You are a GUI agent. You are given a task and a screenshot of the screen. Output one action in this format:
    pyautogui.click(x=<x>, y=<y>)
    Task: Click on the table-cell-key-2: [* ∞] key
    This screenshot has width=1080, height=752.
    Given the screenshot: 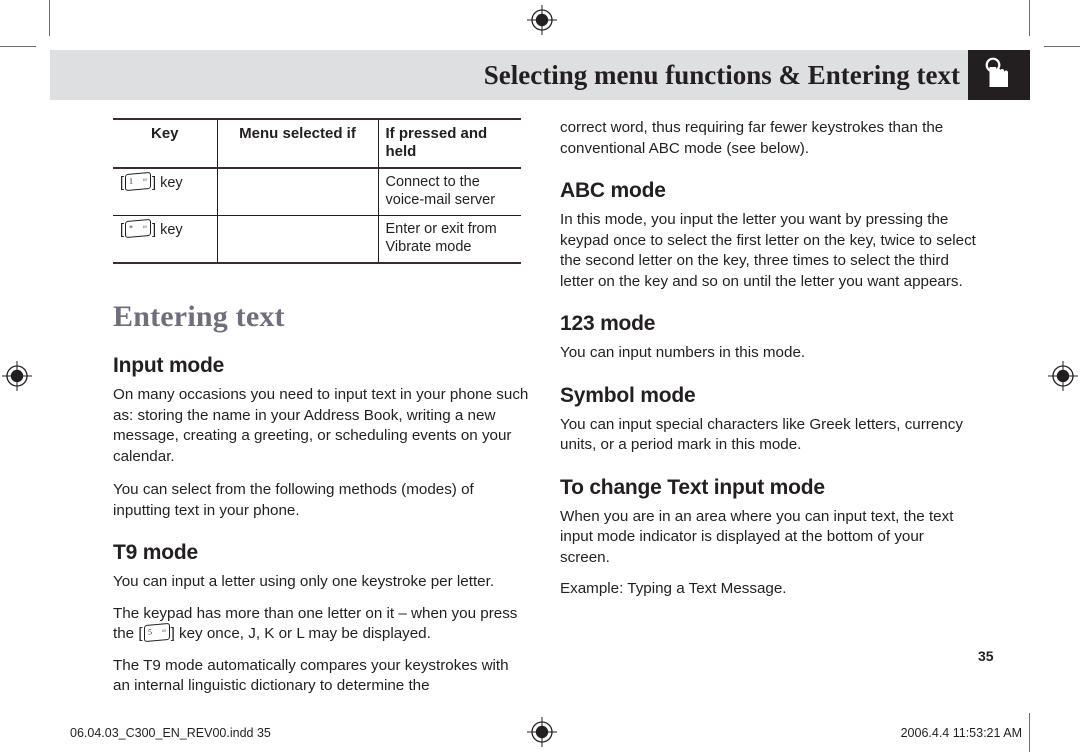 What is the action you would take?
    pyautogui.click(x=165, y=240)
    